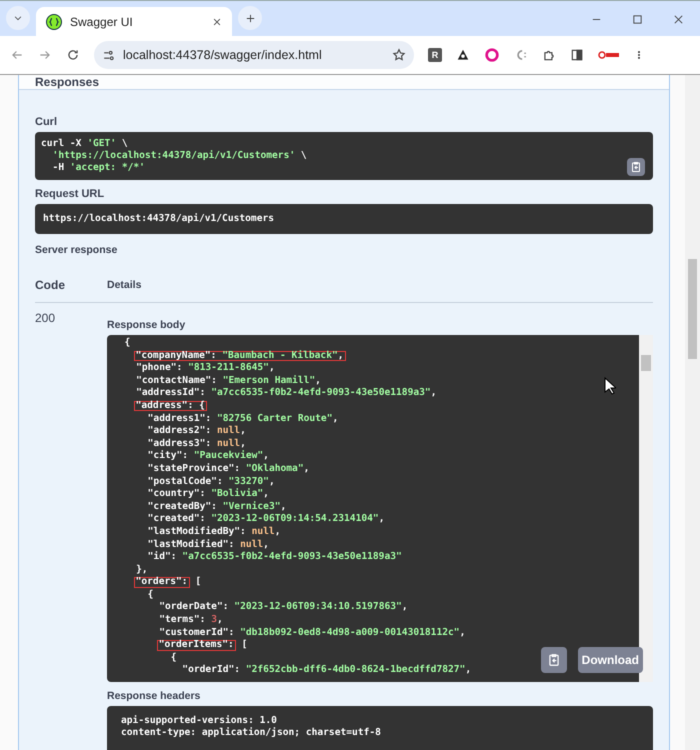 Image resolution: width=700 pixels, height=750 pixels. What do you see at coordinates (191, 620) in the screenshot?
I see `code-line: "terms": 3,` at bounding box center [191, 620].